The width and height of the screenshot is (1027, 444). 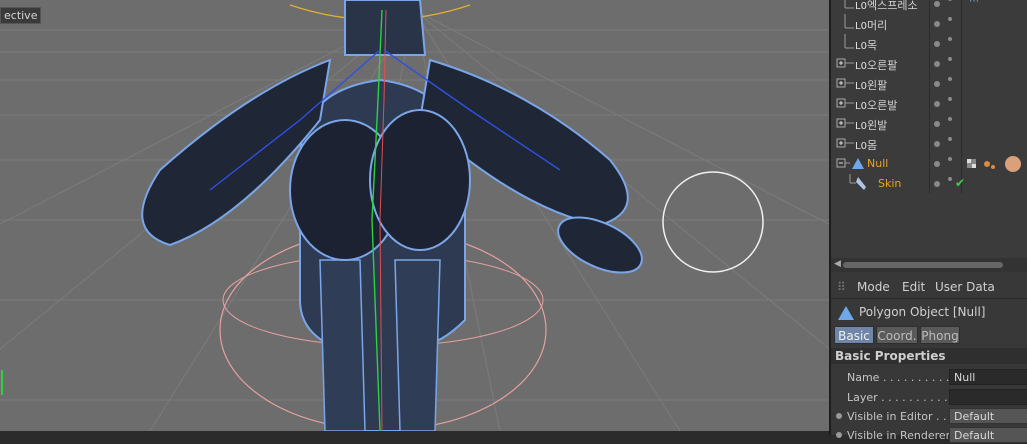 I want to click on menu-mode: Mode, so click(x=873, y=287).